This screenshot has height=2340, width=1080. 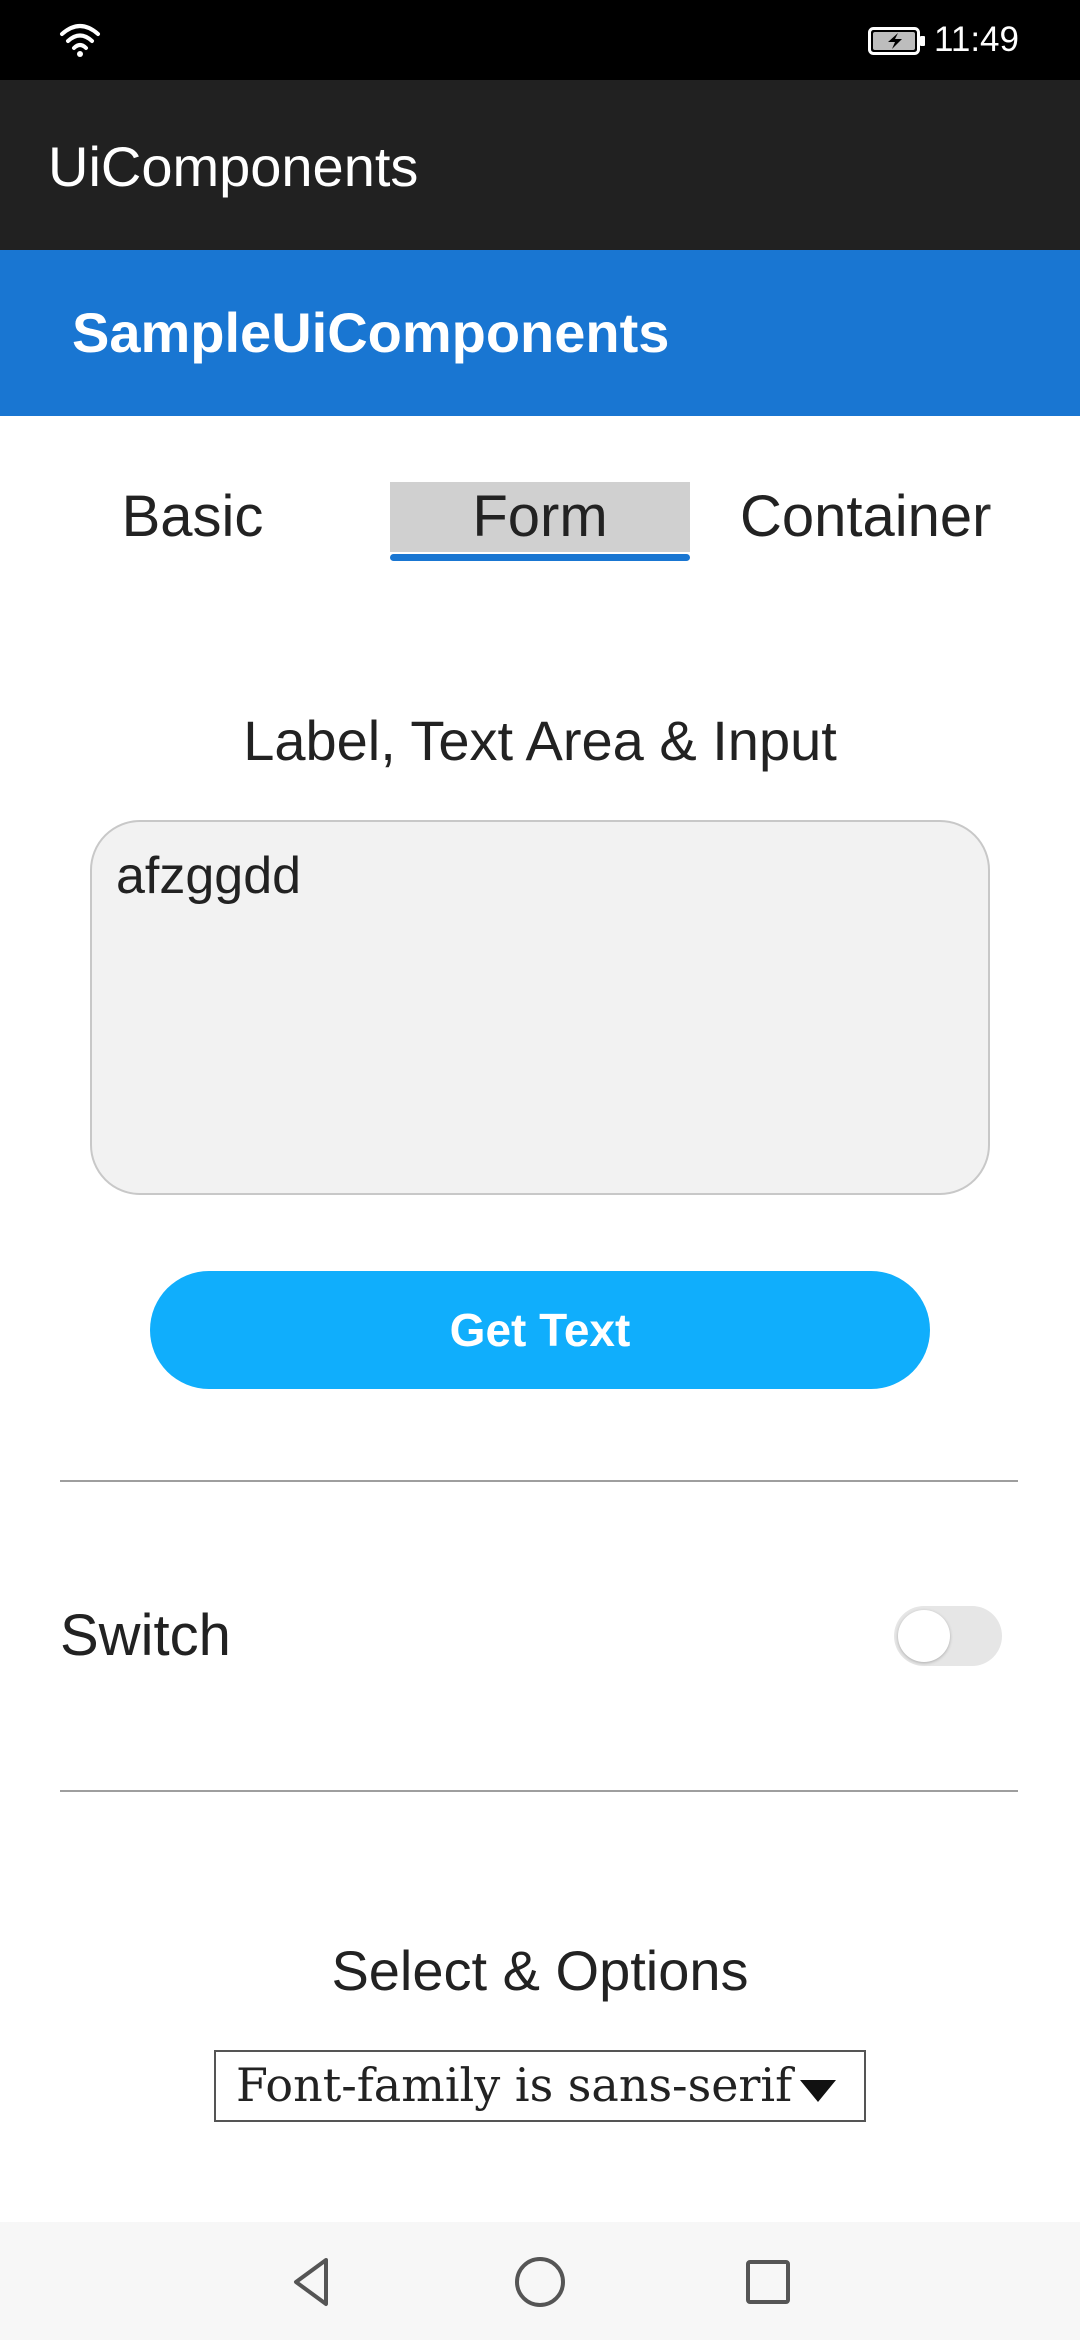 What do you see at coordinates (540, 1007) in the screenshot?
I see `text-area: afzggdd` at bounding box center [540, 1007].